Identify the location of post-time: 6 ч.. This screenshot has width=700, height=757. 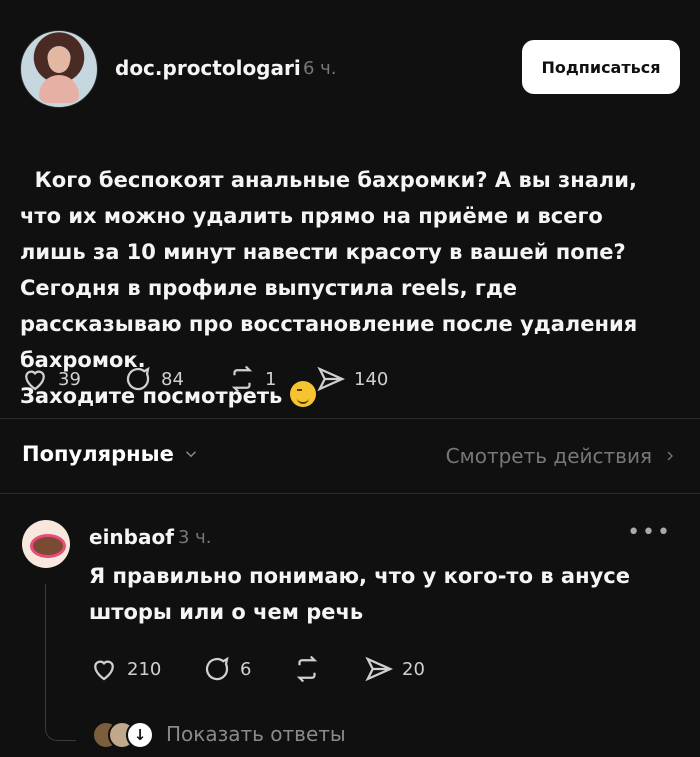
(320, 68).